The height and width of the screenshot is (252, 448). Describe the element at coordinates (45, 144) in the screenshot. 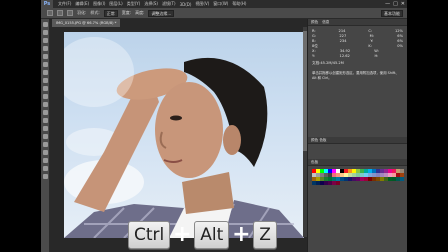

I see `type-tool-icon` at that location.